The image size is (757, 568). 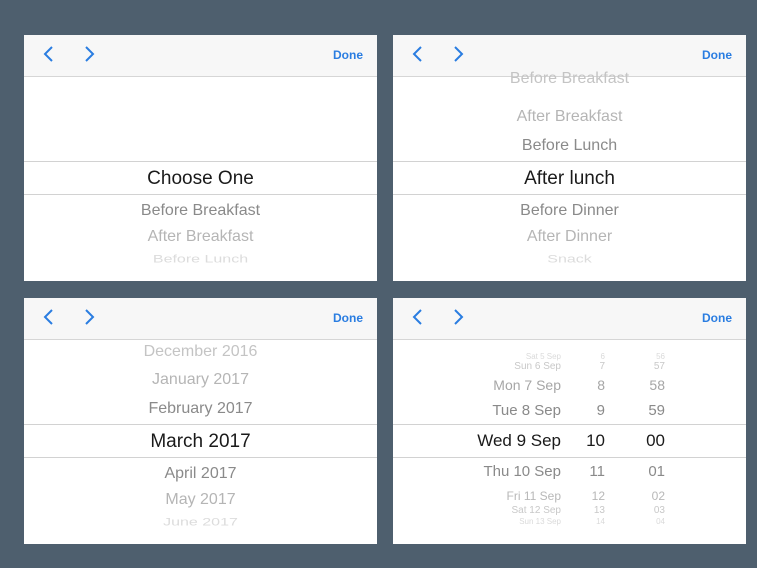 I want to click on minute-option: 58, so click(x=645, y=385).